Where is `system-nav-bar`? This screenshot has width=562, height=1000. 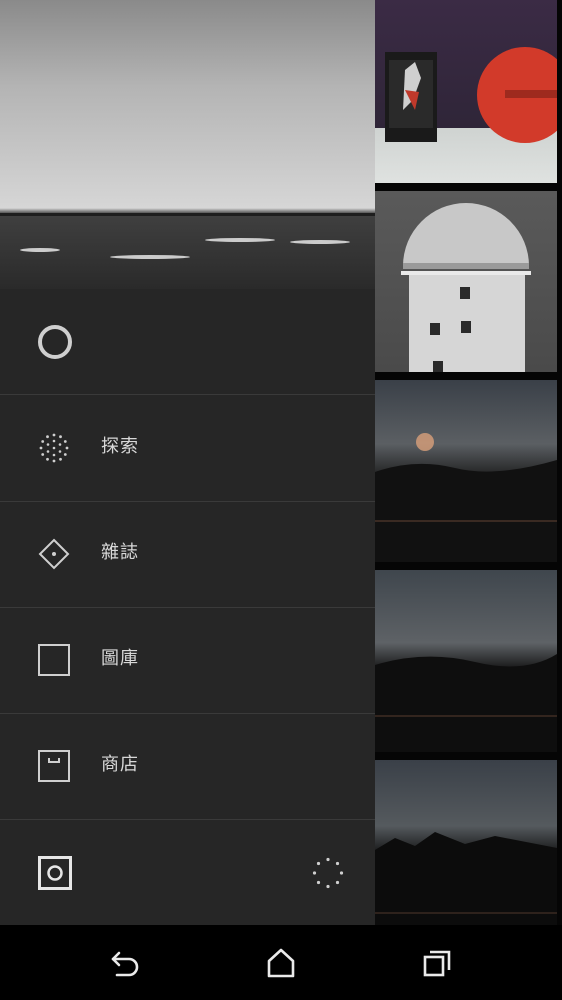 system-nav-bar is located at coordinates (281, 962).